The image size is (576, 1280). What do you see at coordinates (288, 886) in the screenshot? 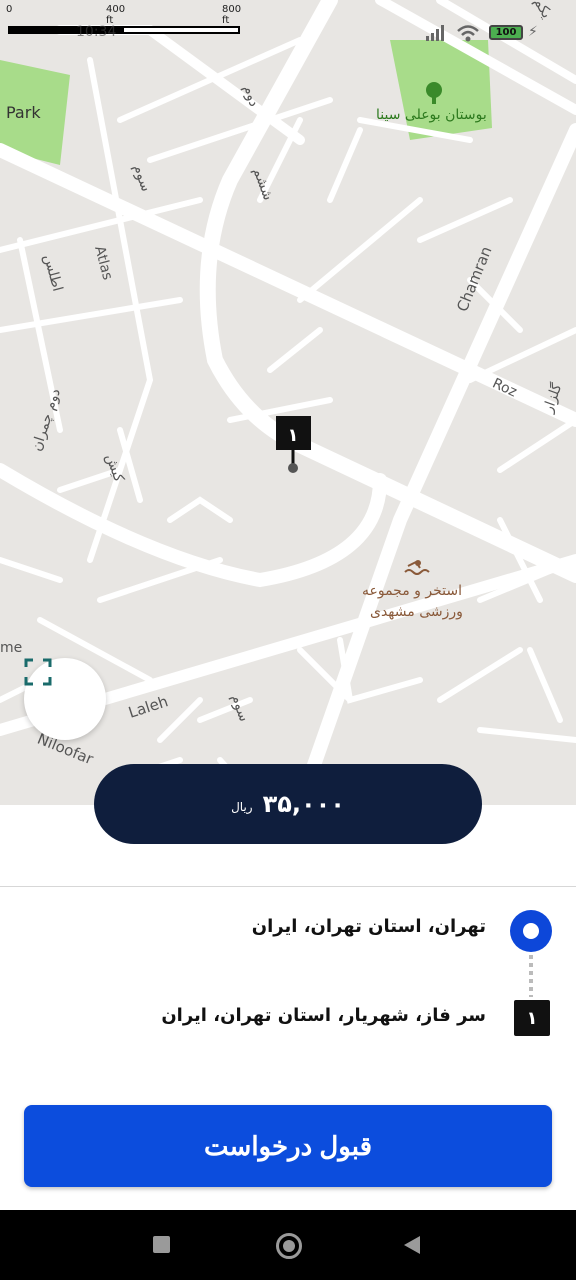
I see `sheet-divider` at bounding box center [288, 886].